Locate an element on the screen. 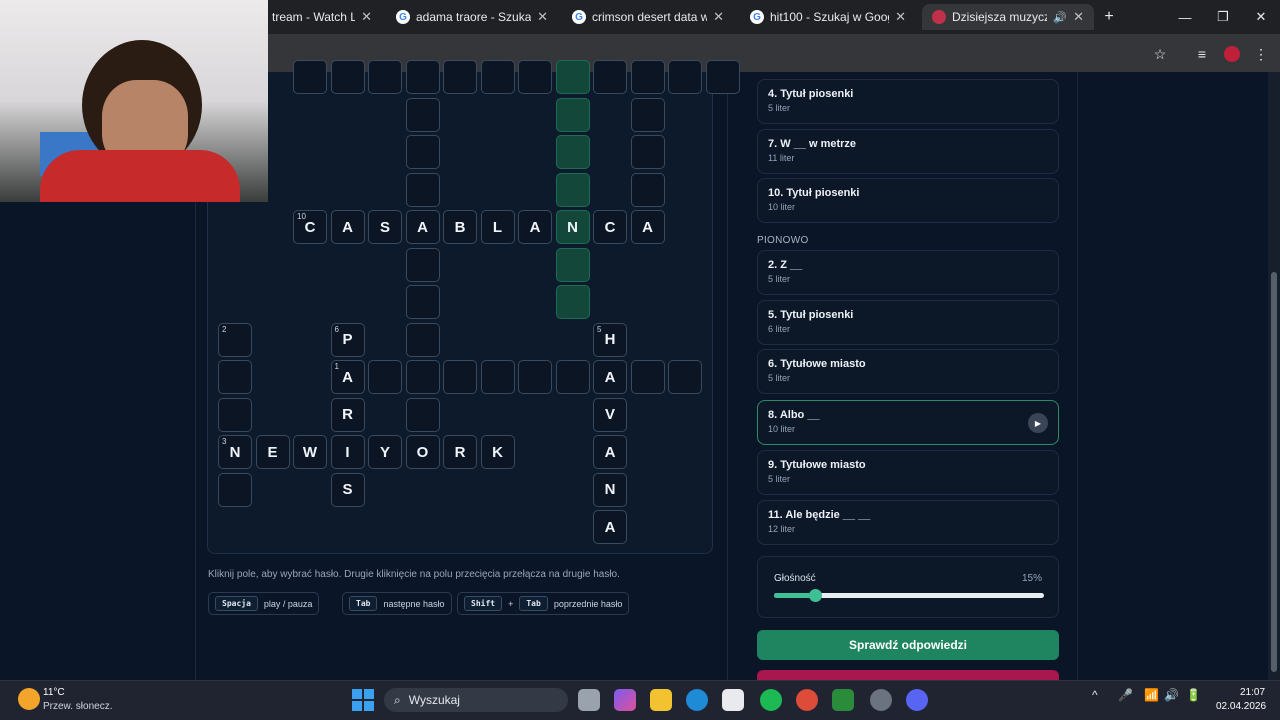  crossword-cell: H5 is located at coordinates (610, 339).